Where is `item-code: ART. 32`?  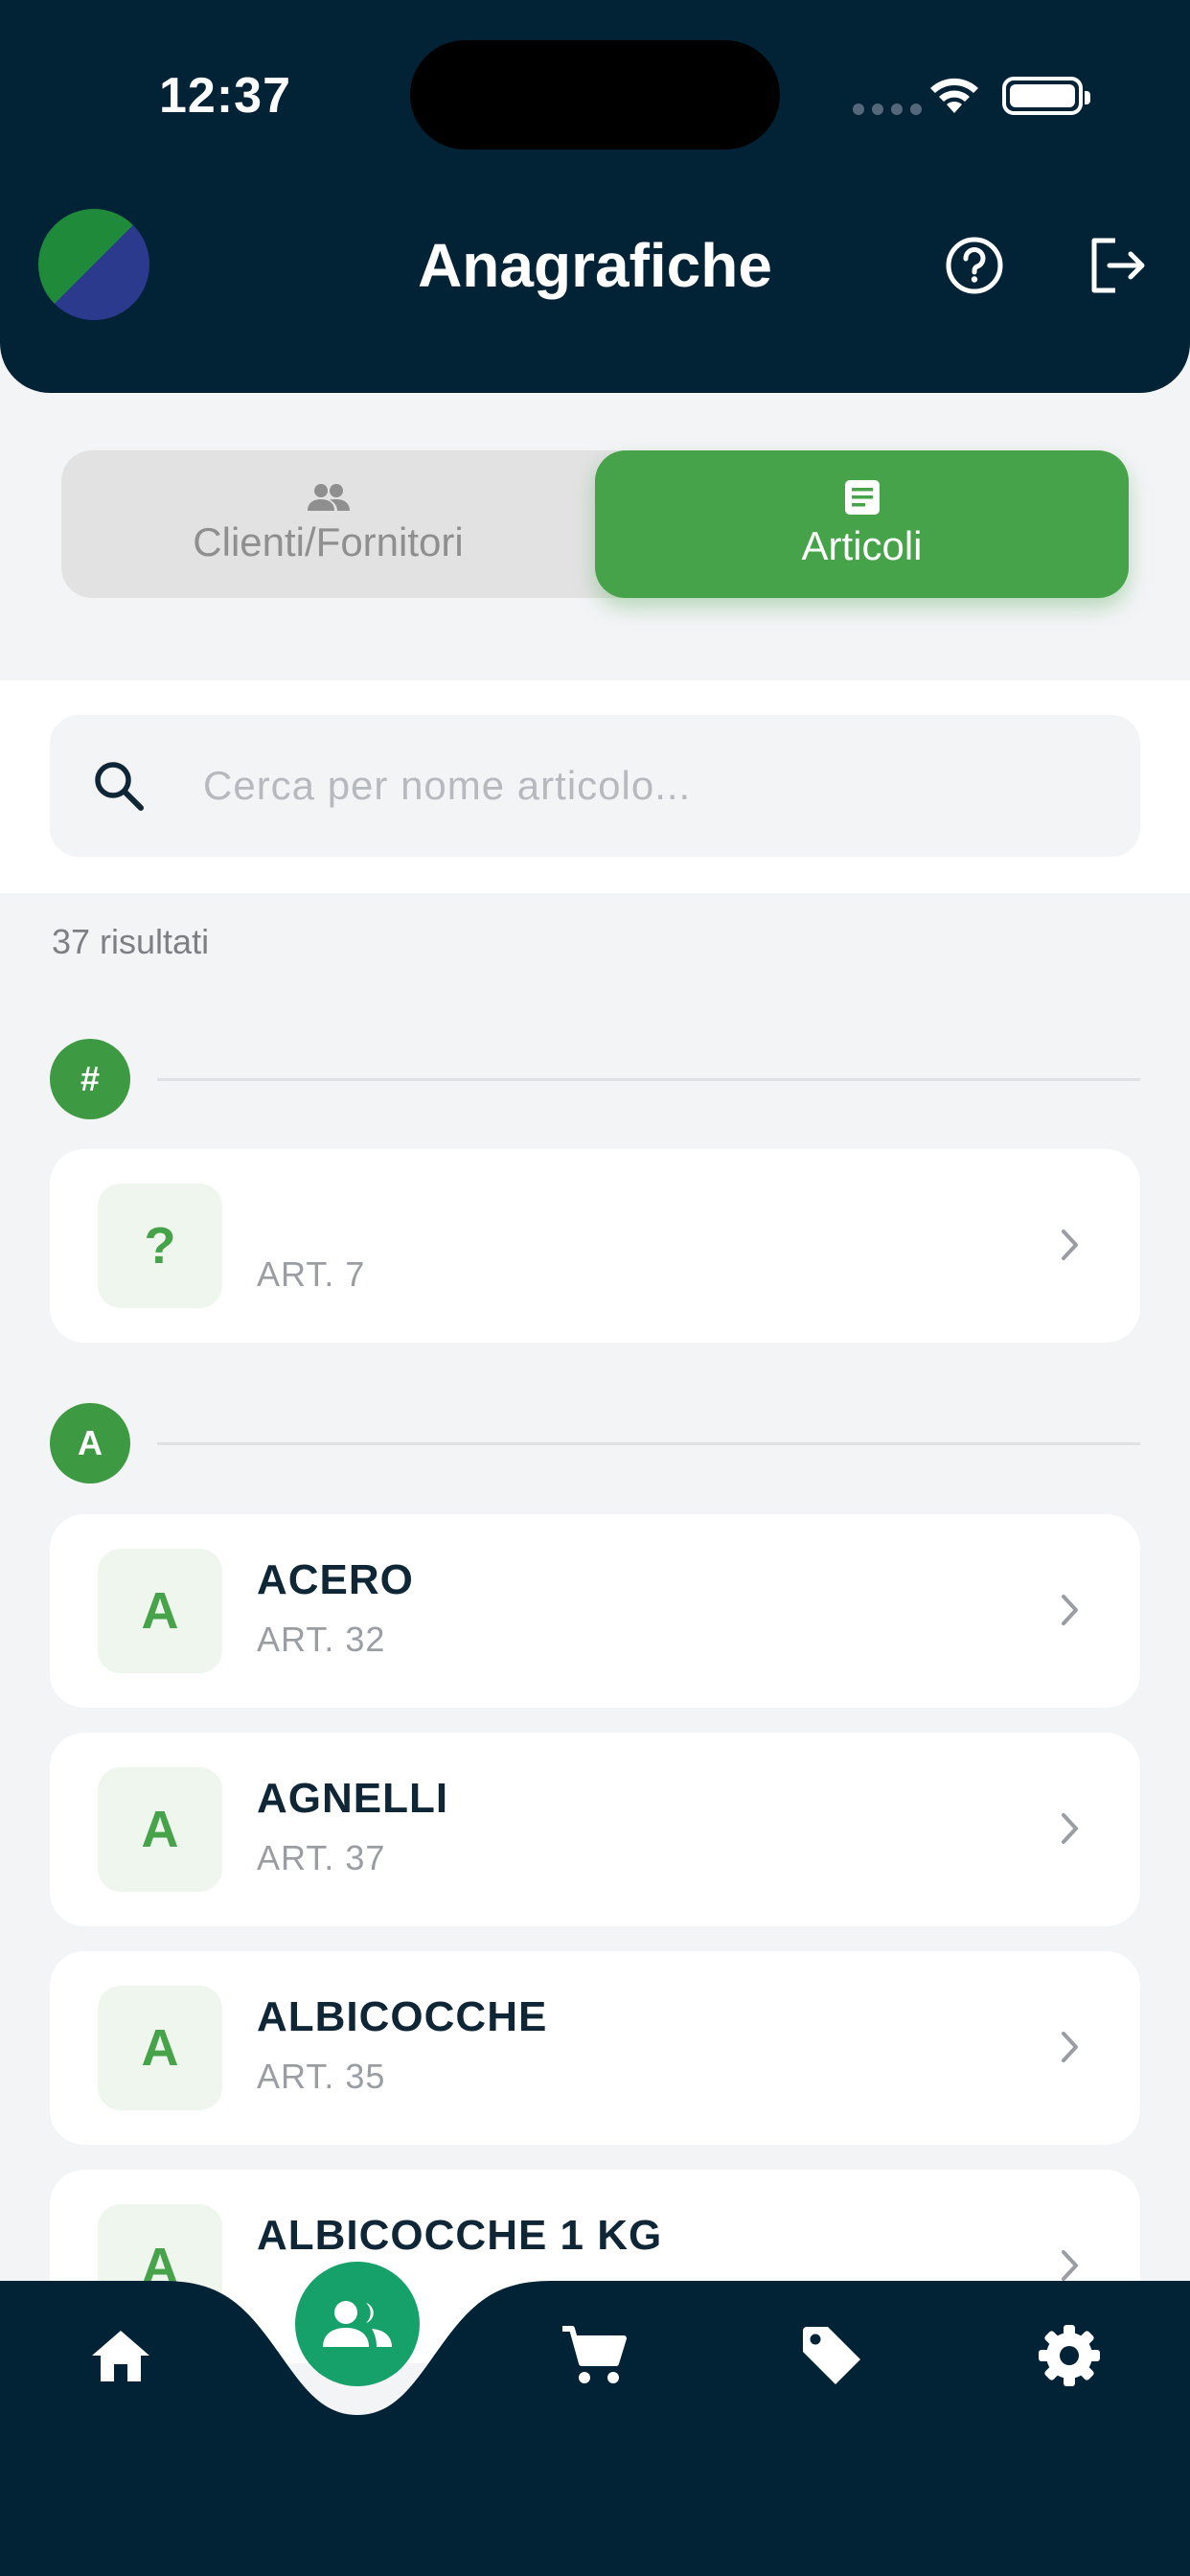
item-code: ART. 32 is located at coordinates (321, 1639).